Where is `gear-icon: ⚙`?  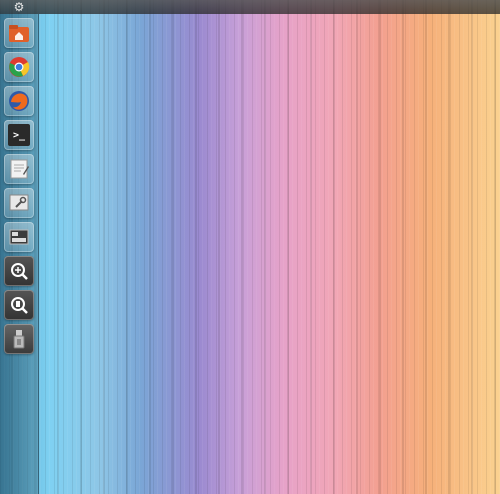
gear-icon: ⚙ is located at coordinates (19, 7).